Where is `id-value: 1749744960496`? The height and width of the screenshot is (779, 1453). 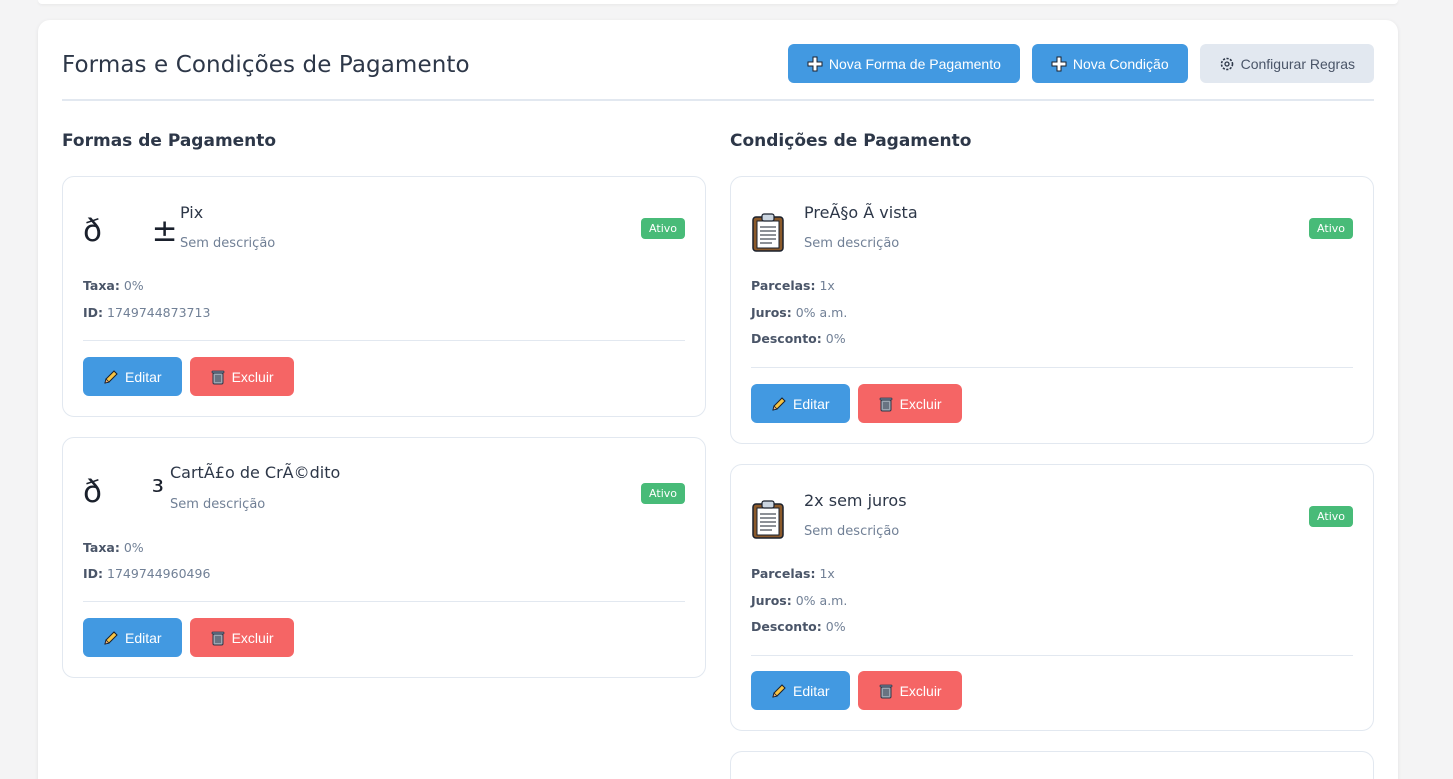 id-value: 1749744960496 is located at coordinates (159, 573).